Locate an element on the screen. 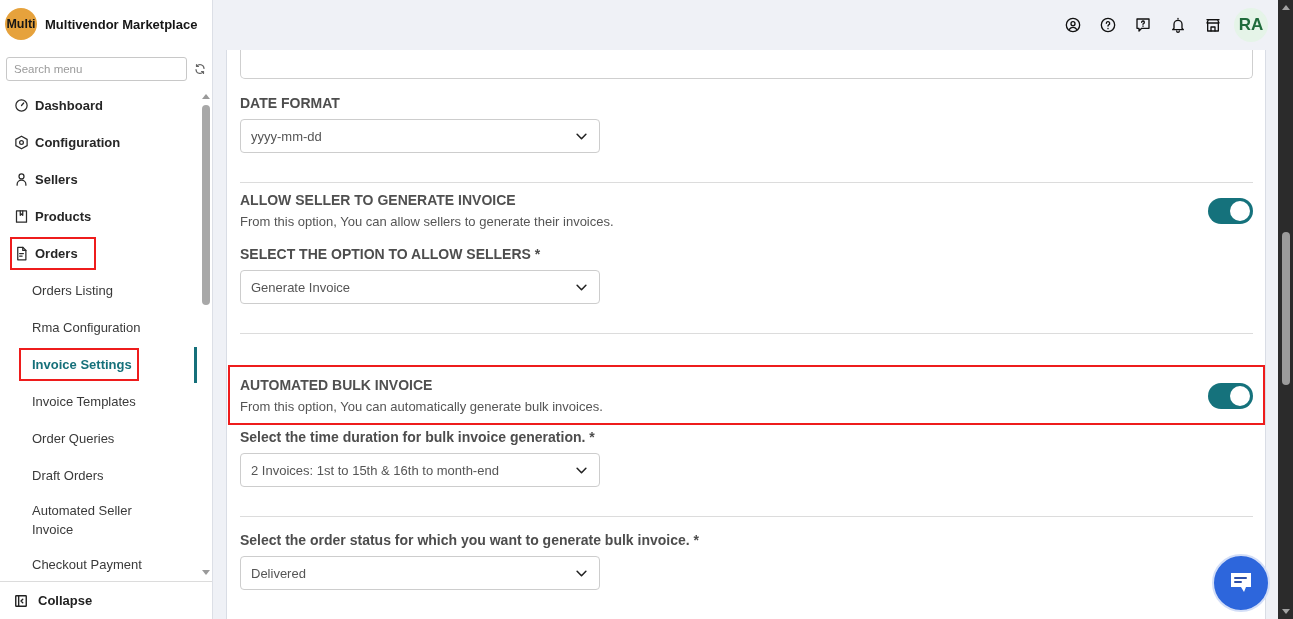 The image size is (1293, 619). field-label: Select the time duration for bulk invoice generation. * is located at coordinates (418, 437).